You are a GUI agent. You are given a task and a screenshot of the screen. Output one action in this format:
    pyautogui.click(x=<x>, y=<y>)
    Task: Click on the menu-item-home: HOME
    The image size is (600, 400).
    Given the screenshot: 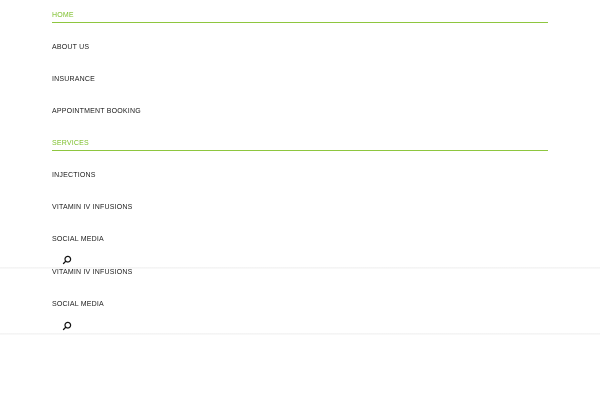 What is the action you would take?
    pyautogui.click(x=300, y=16)
    